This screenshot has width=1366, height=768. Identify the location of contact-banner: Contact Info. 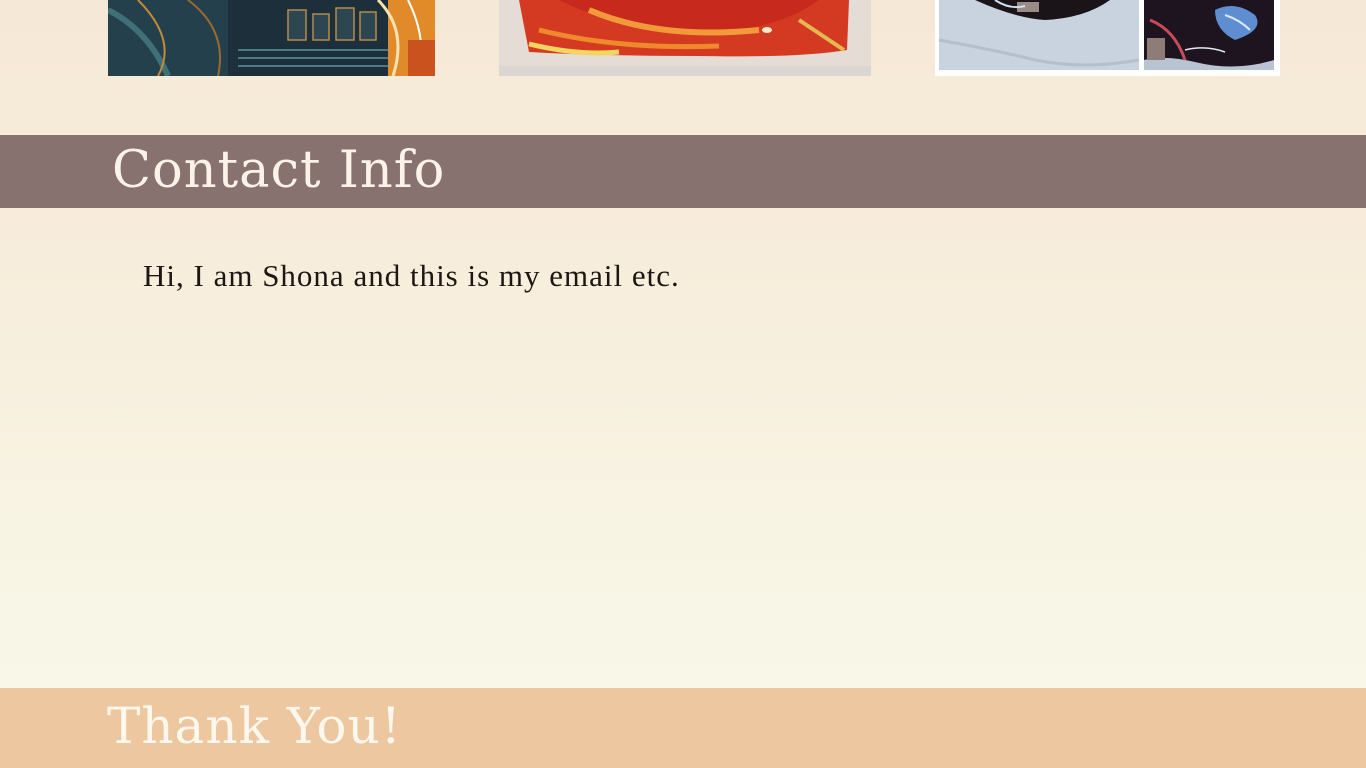
(683, 171).